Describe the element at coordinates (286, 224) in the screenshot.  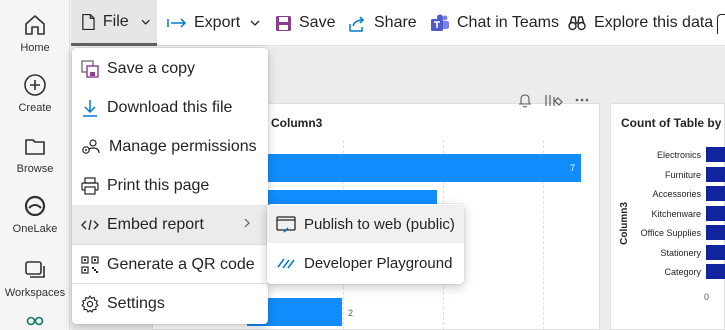
I see `publish-web-icon` at that location.